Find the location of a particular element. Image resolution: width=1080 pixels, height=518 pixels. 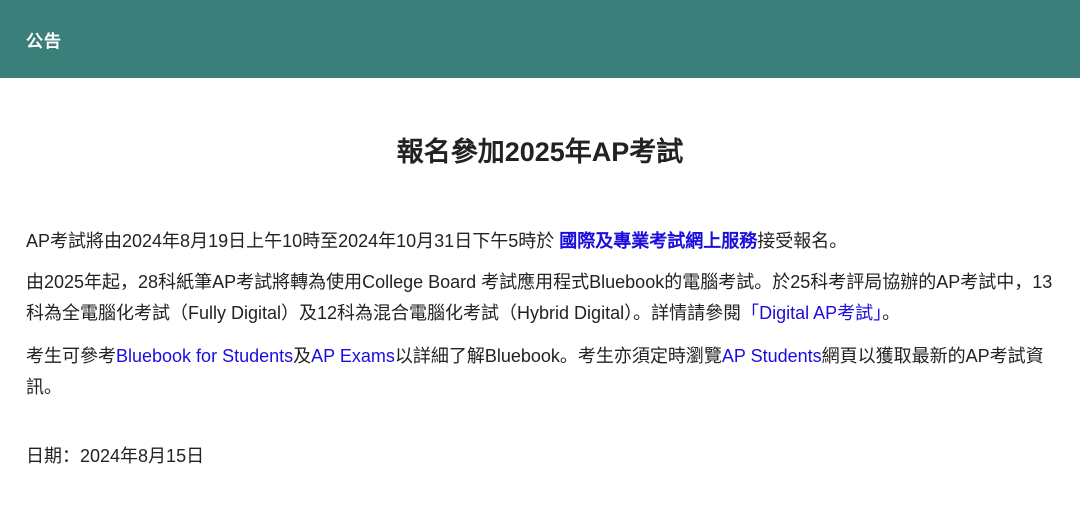

p1-text-before: AP考試將由2024年8月19日上午10時至2024年10月31日下午5時於 is located at coordinates (293, 241).